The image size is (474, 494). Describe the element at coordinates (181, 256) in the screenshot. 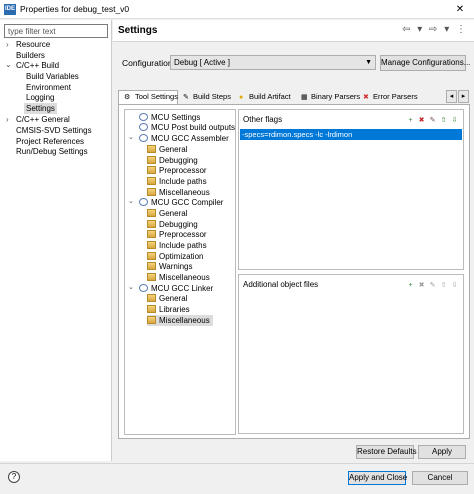

I see `tree-label: Optimization` at that location.